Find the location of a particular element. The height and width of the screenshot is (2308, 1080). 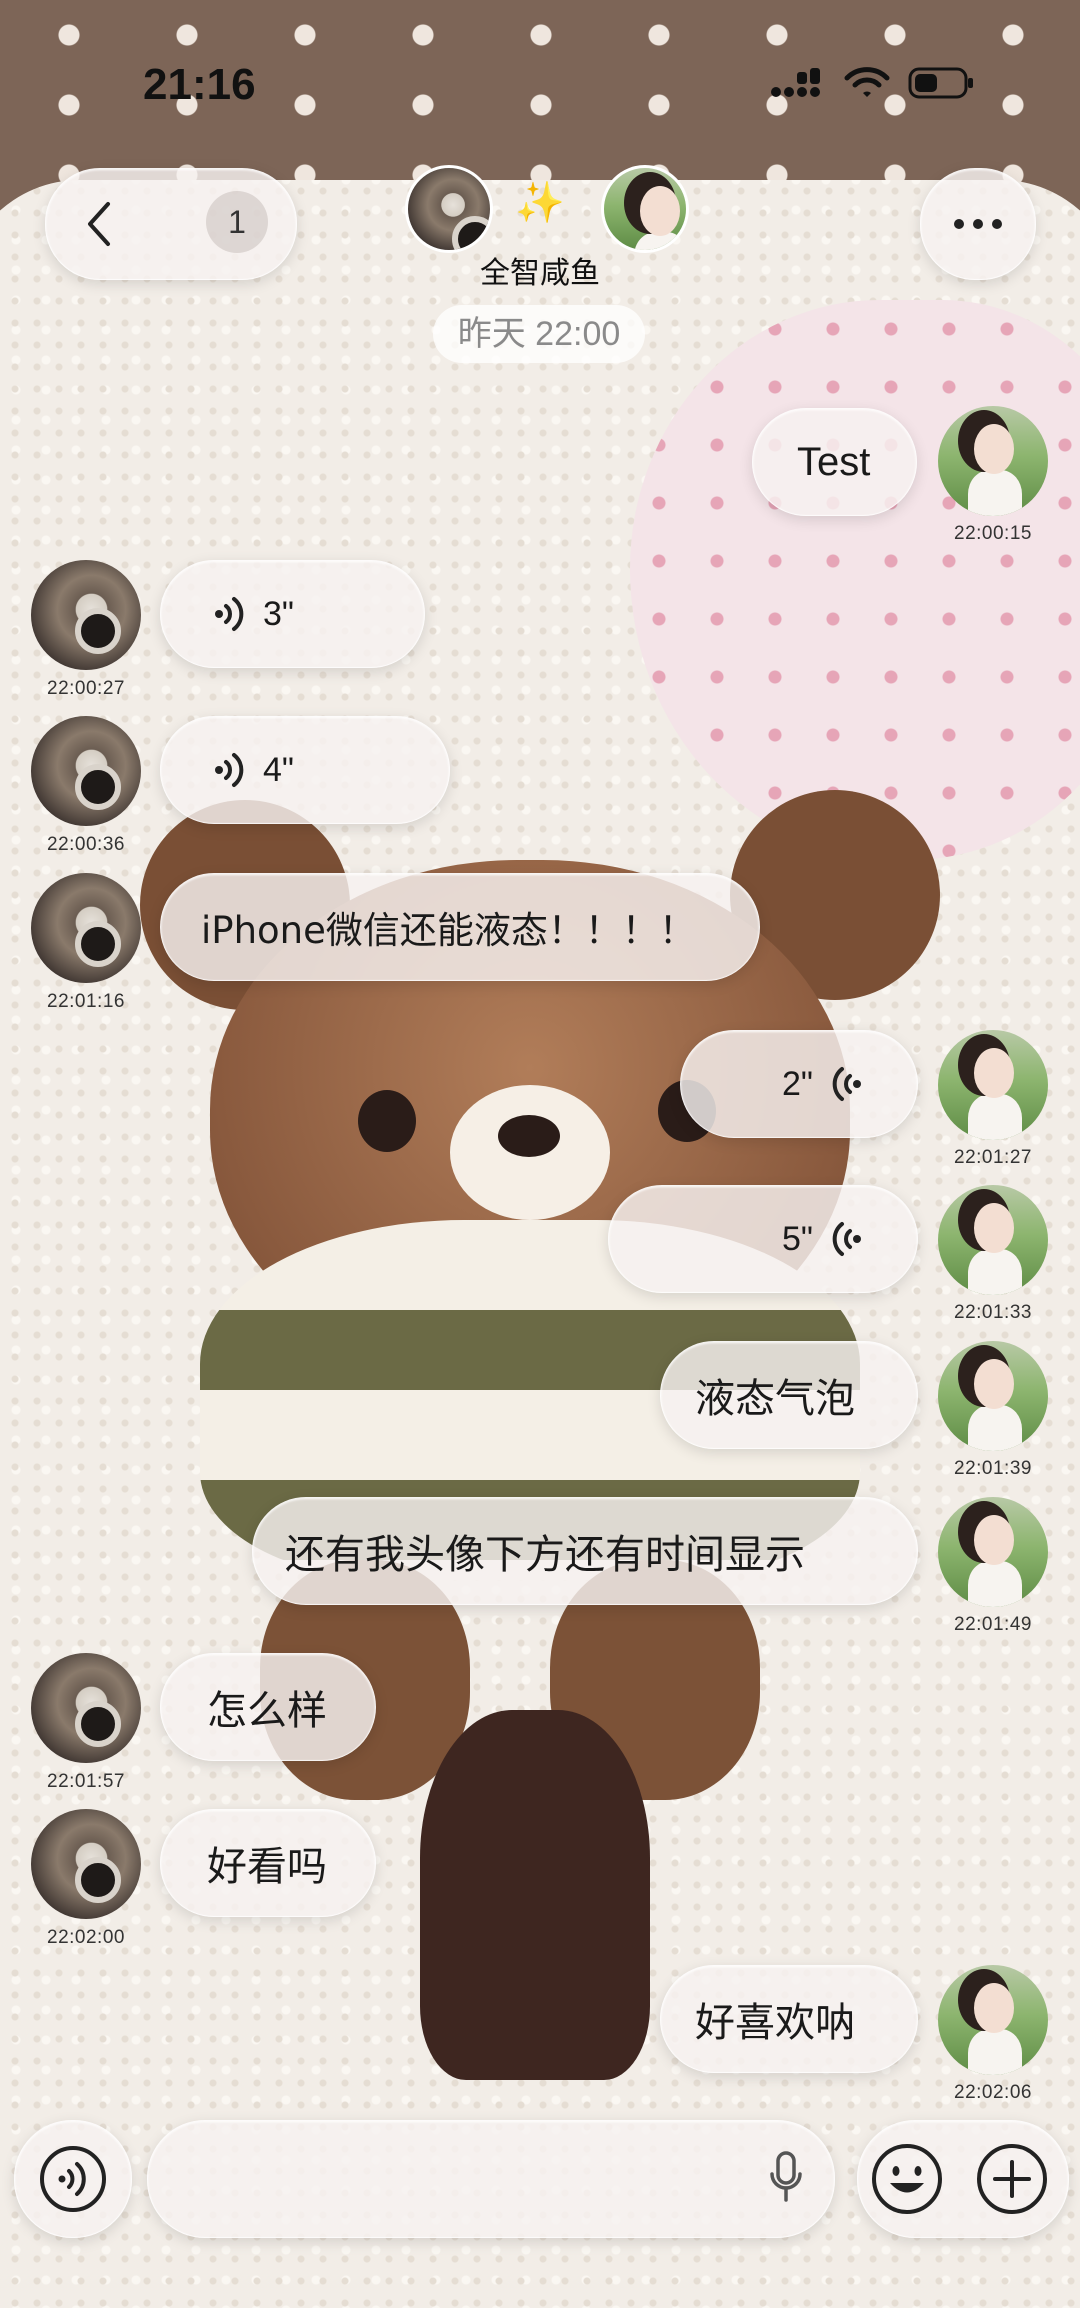

message-timestamp: 22:01:16 is located at coordinates (86, 1001).